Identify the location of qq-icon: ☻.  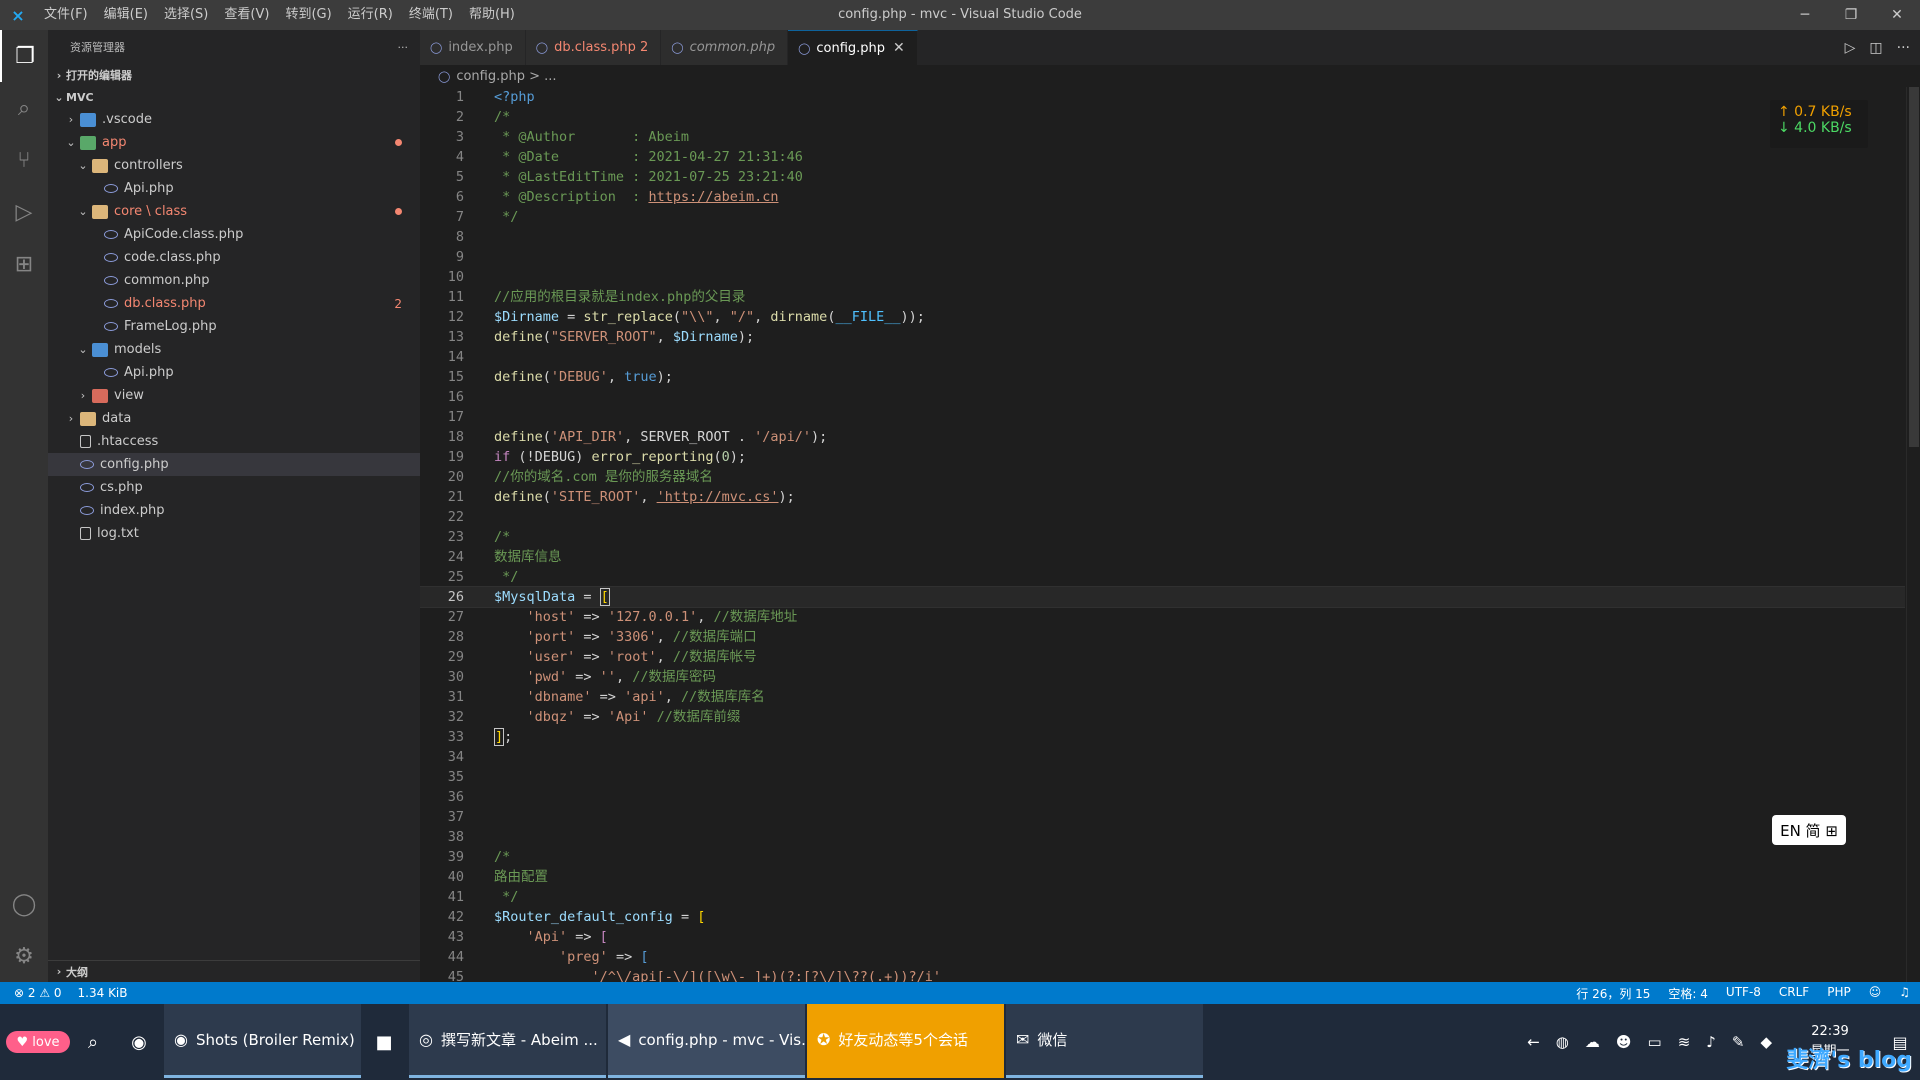
(1624, 1042).